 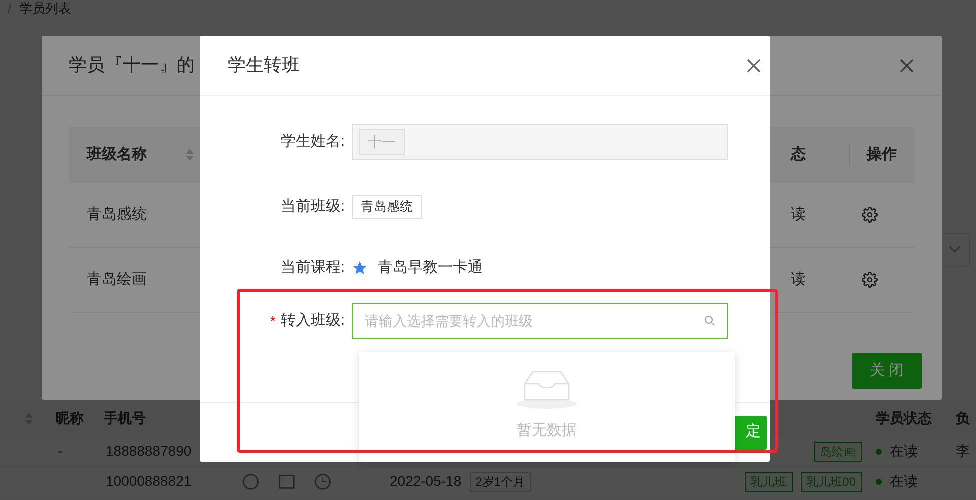 What do you see at coordinates (382, 142) in the screenshot?
I see `name-tag: 十一` at bounding box center [382, 142].